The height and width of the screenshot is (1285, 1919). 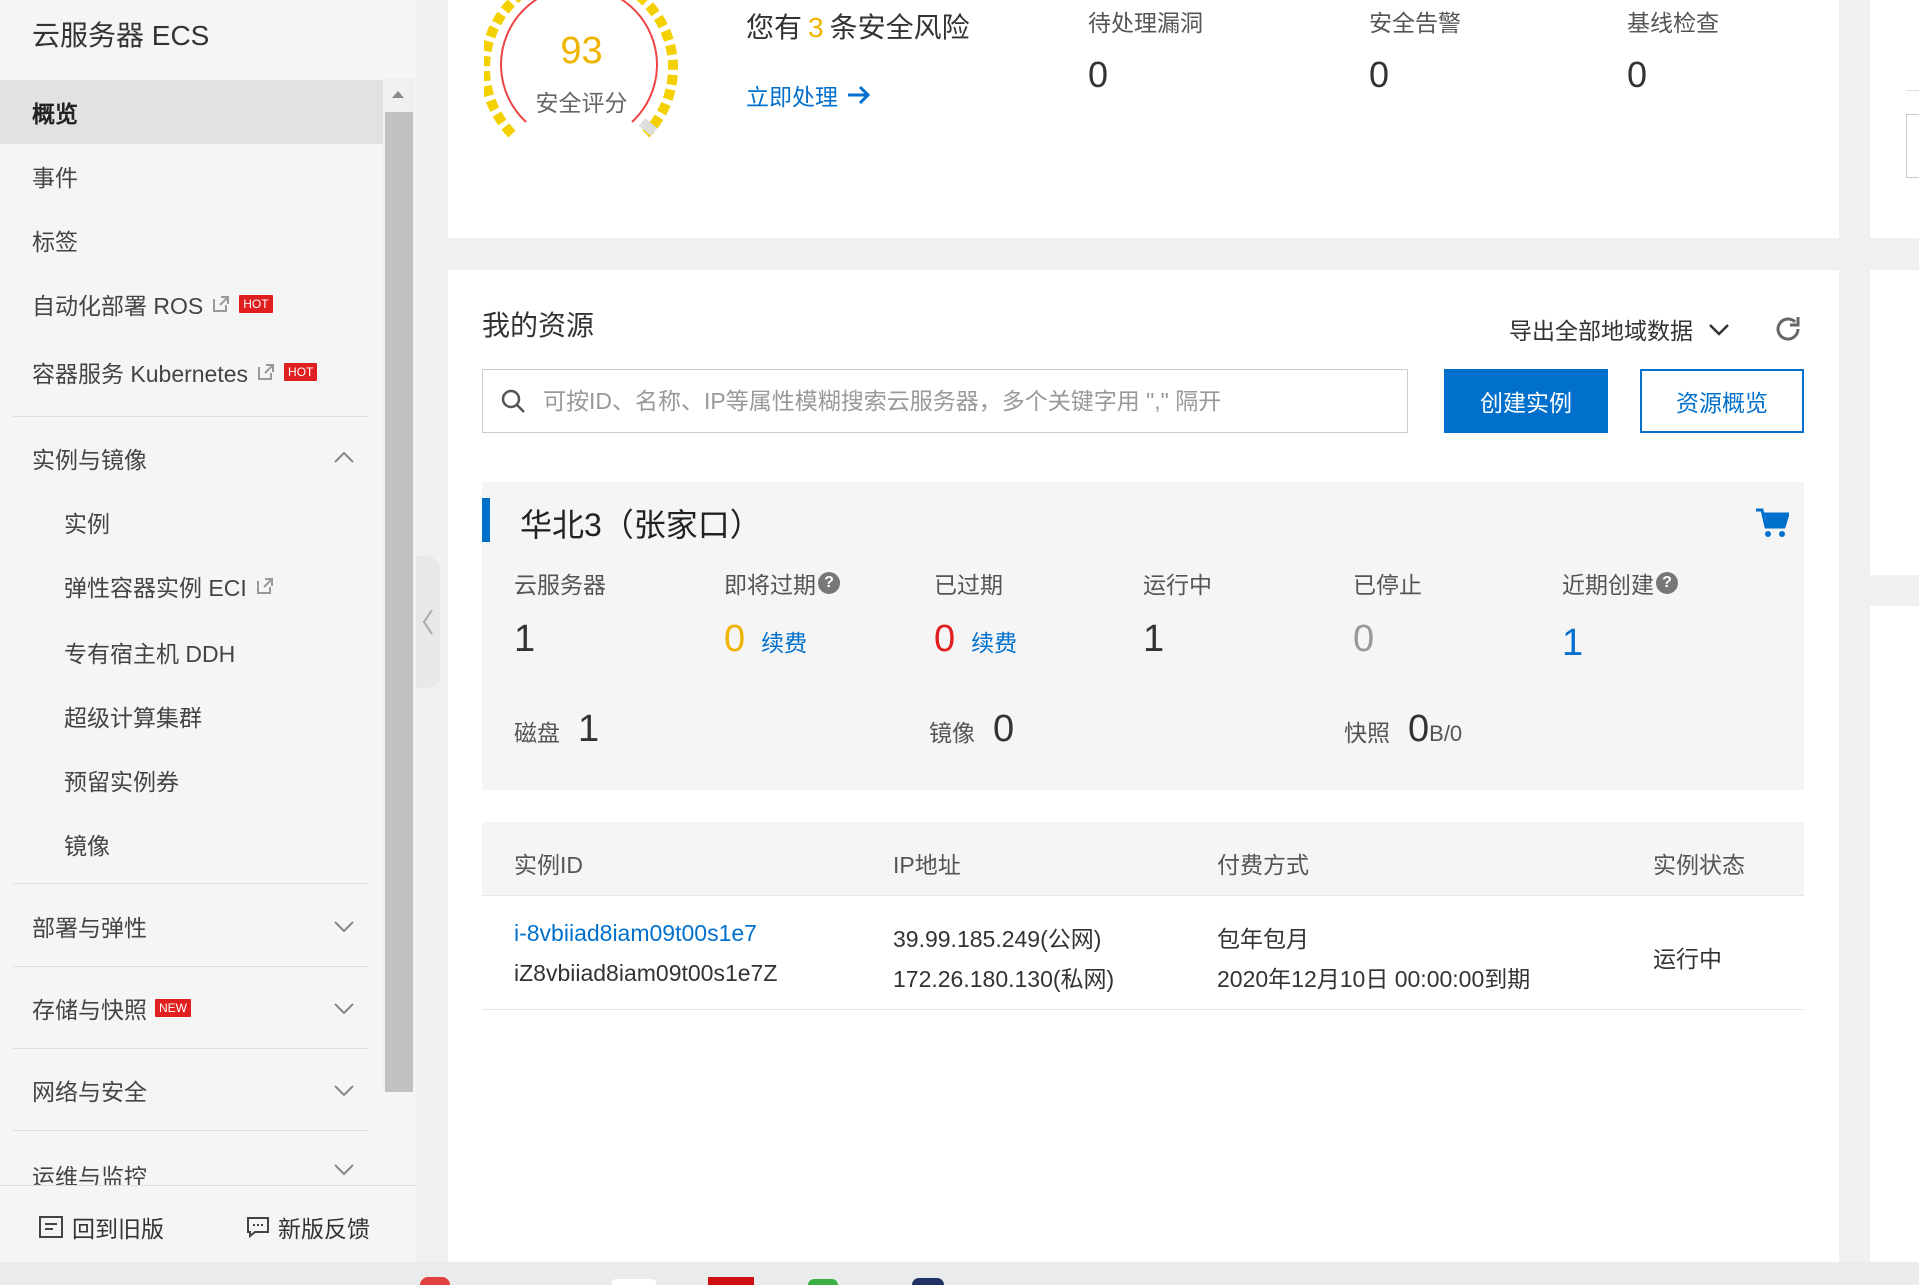 I want to click on snapshot-label: 快照, so click(x=1367, y=733).